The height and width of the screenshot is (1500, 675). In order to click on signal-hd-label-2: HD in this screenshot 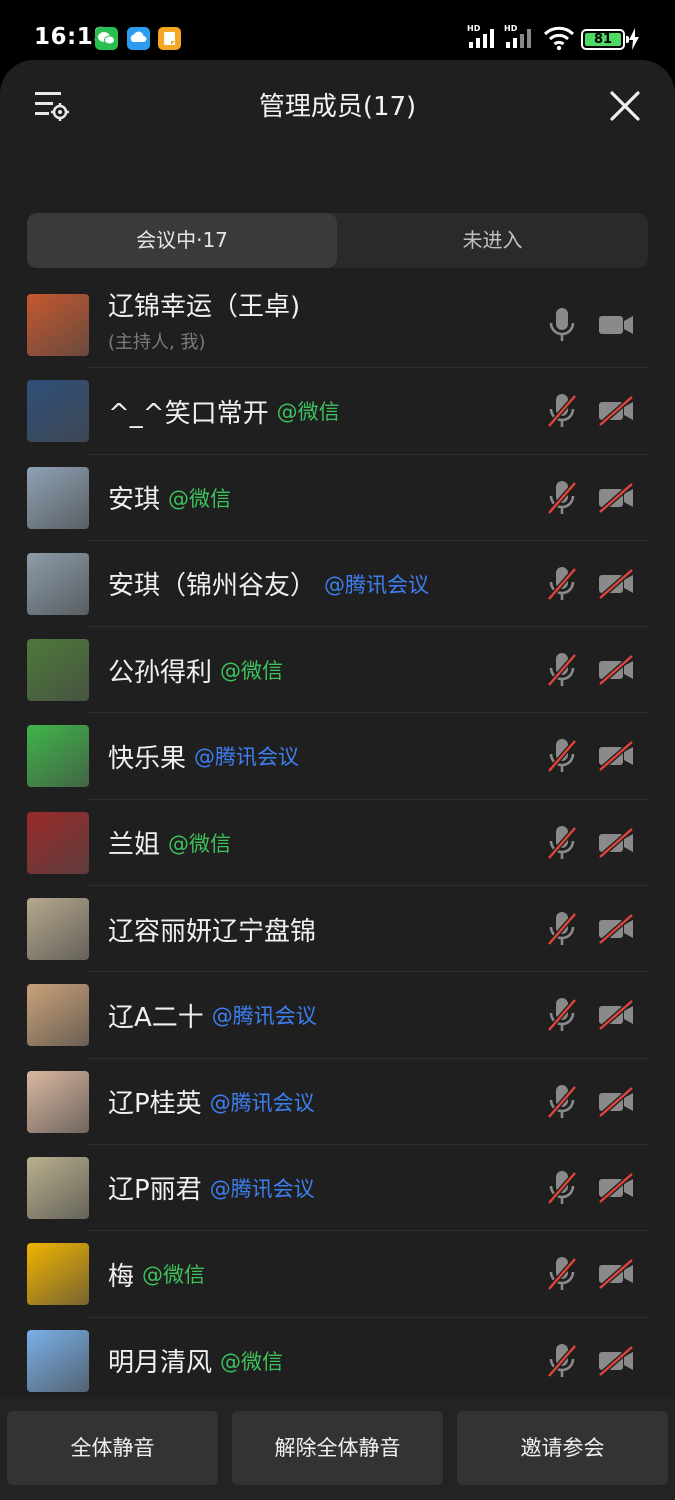, I will do `click(511, 28)`.